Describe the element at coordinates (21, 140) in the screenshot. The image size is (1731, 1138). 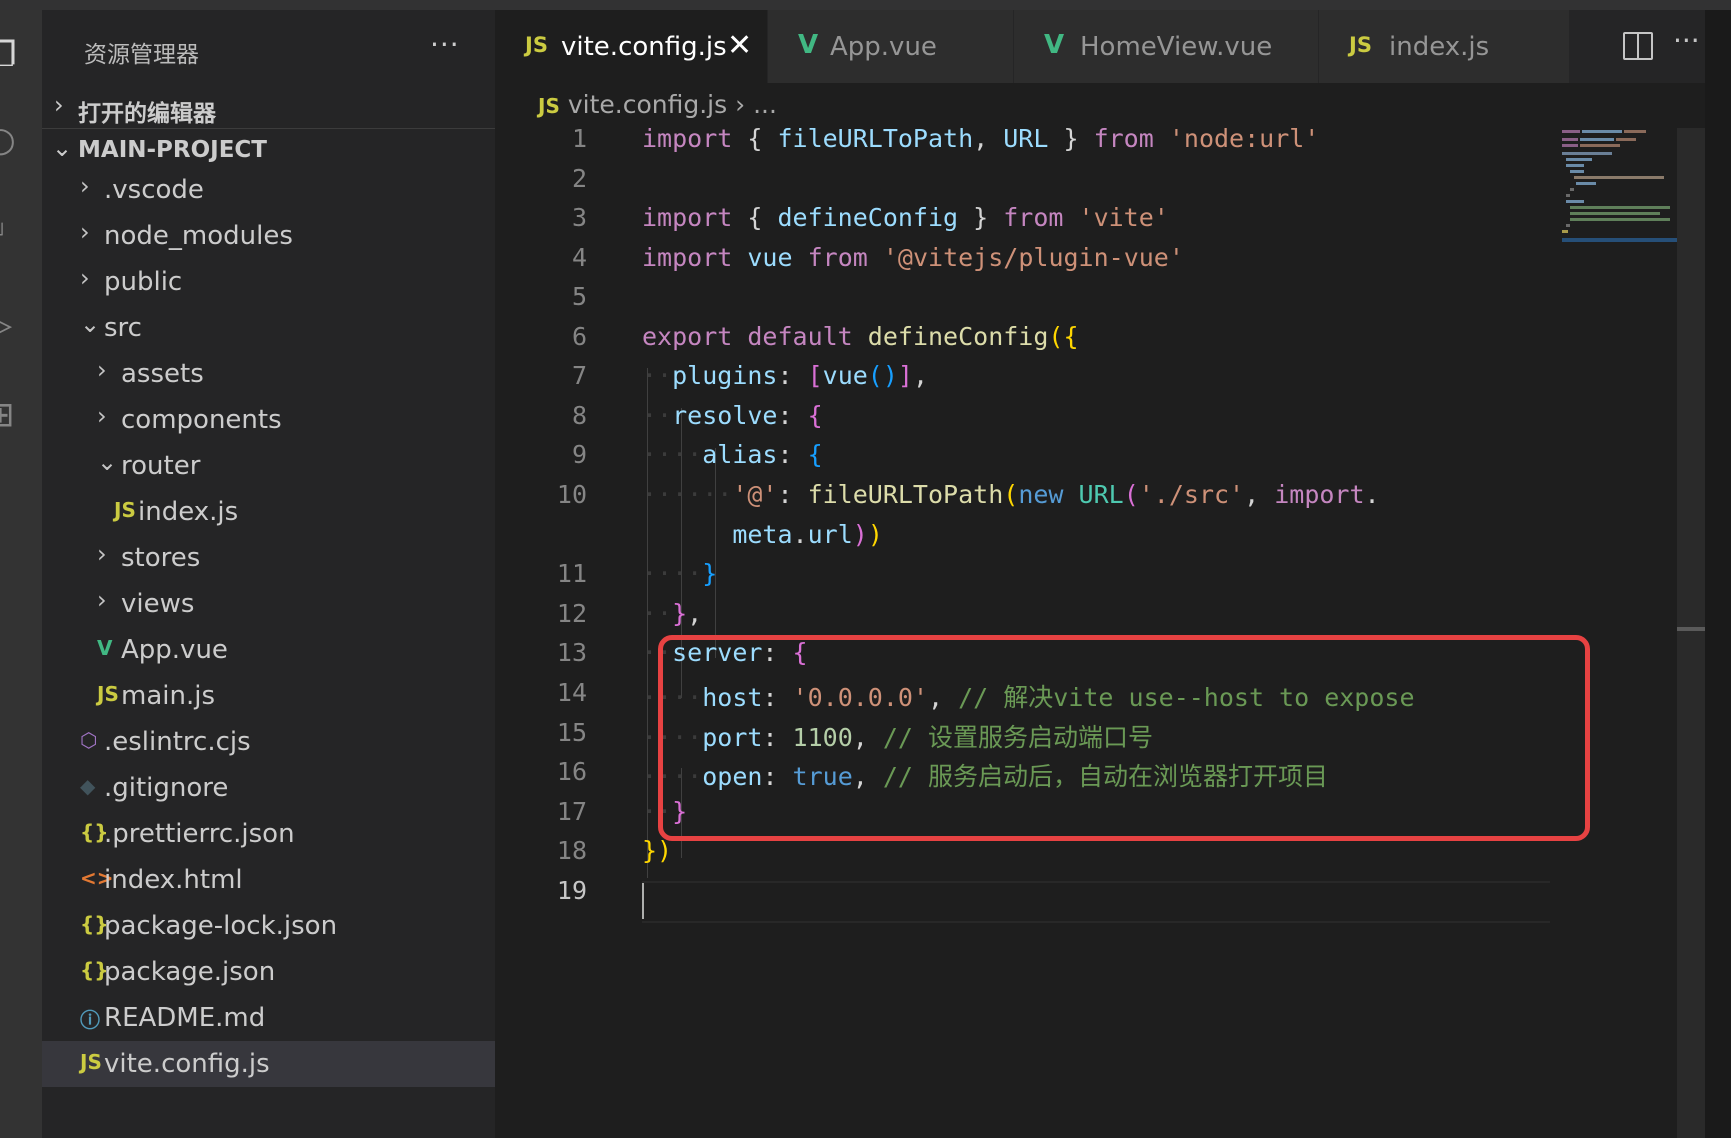
I see `search-icon: ○` at that location.